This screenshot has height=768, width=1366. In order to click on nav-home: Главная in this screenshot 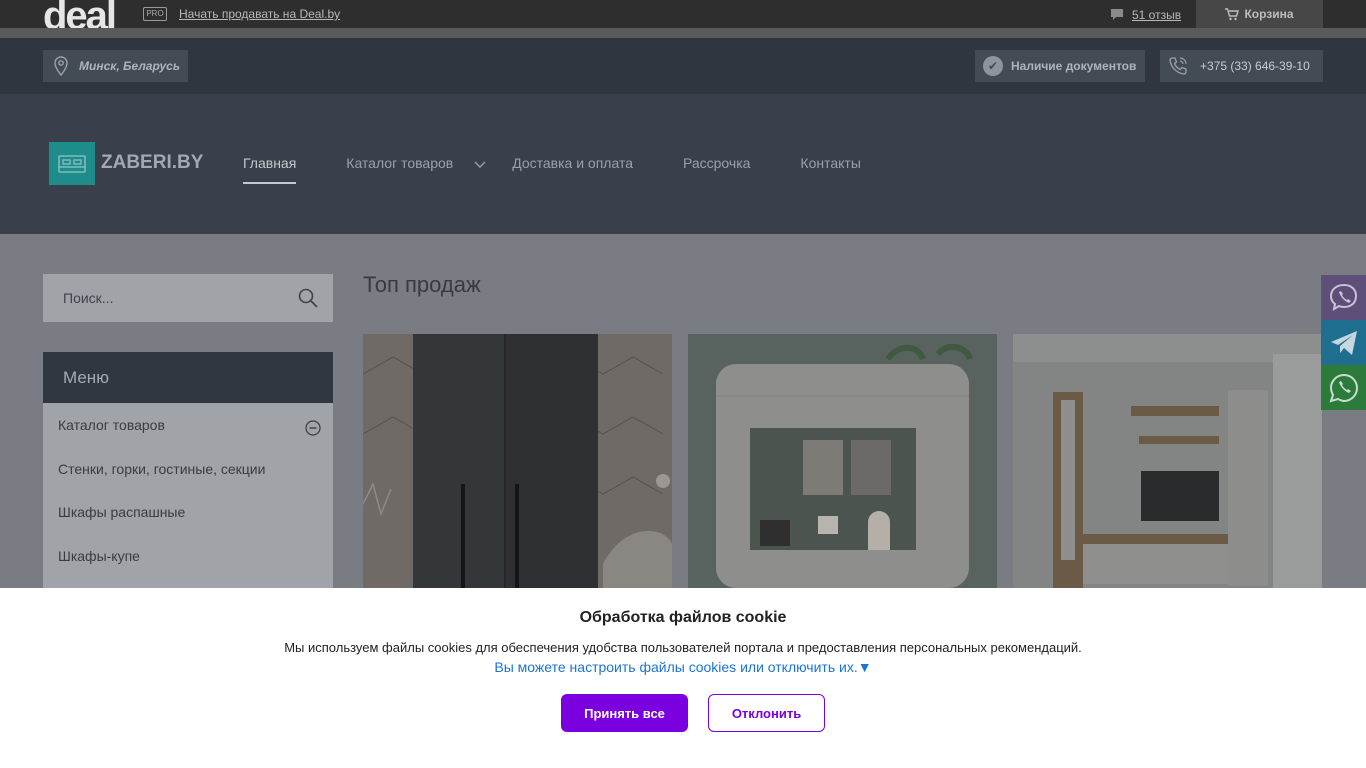, I will do `click(270, 169)`.